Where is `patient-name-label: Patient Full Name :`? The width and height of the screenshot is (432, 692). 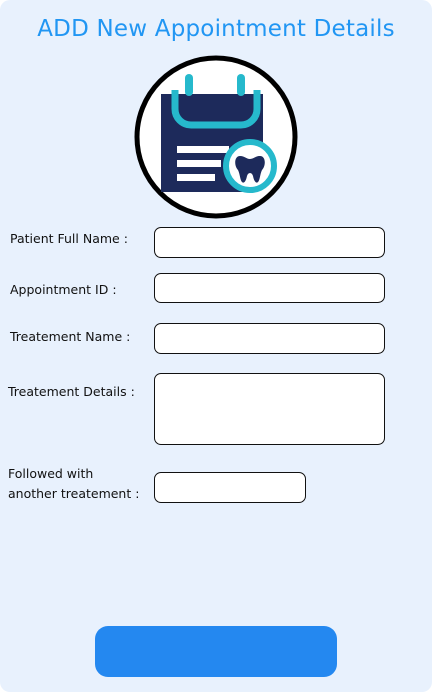
patient-name-label: Patient Full Name : is located at coordinates (69, 238).